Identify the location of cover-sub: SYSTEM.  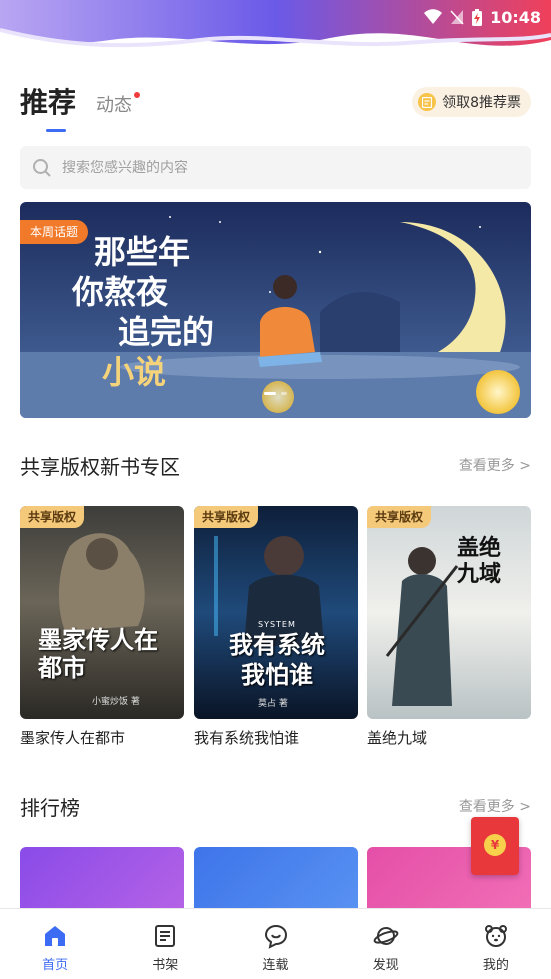
(277, 624).